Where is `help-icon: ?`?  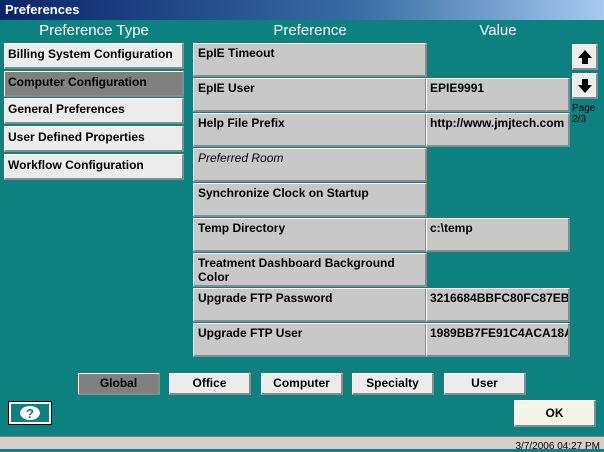 help-icon: ? is located at coordinates (30, 413).